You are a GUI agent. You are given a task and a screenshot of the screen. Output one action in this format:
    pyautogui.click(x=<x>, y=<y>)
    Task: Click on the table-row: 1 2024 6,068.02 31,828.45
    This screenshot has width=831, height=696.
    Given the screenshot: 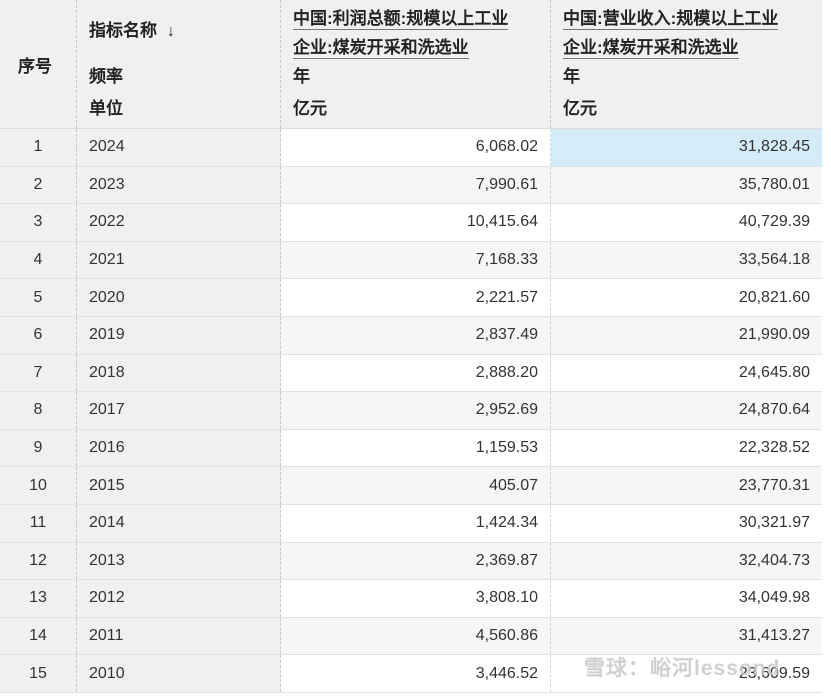 What is the action you would take?
    pyautogui.click(x=411, y=148)
    